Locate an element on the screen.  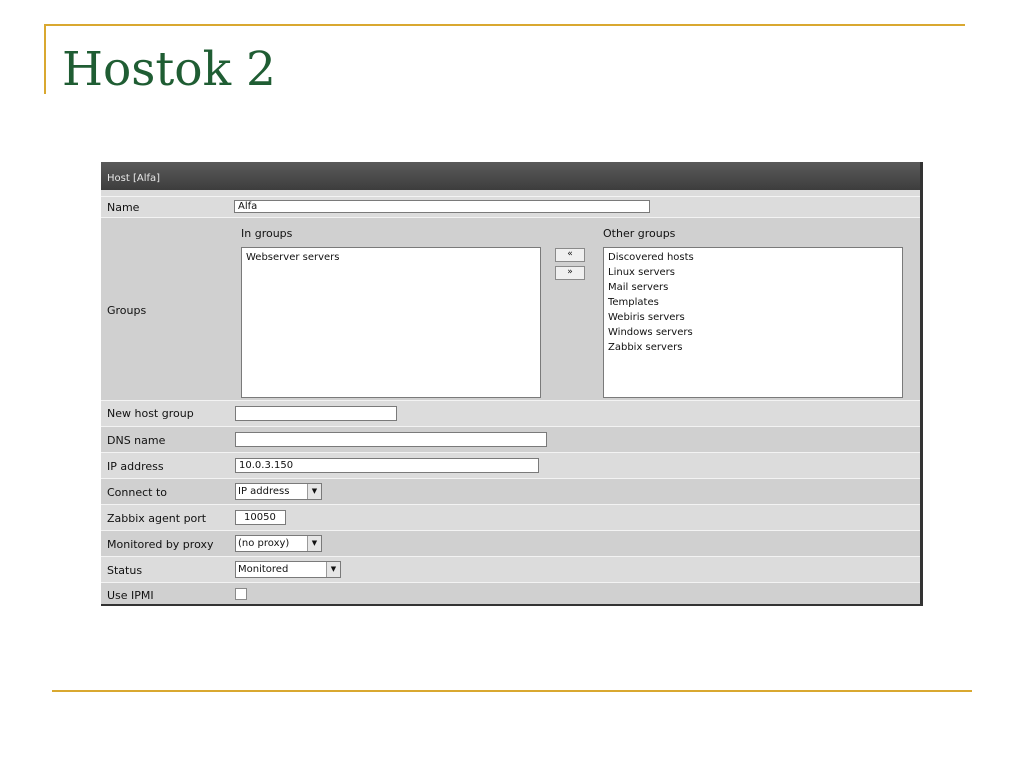
status-row: Status Monitored ▼ is located at coordinates (510, 569).